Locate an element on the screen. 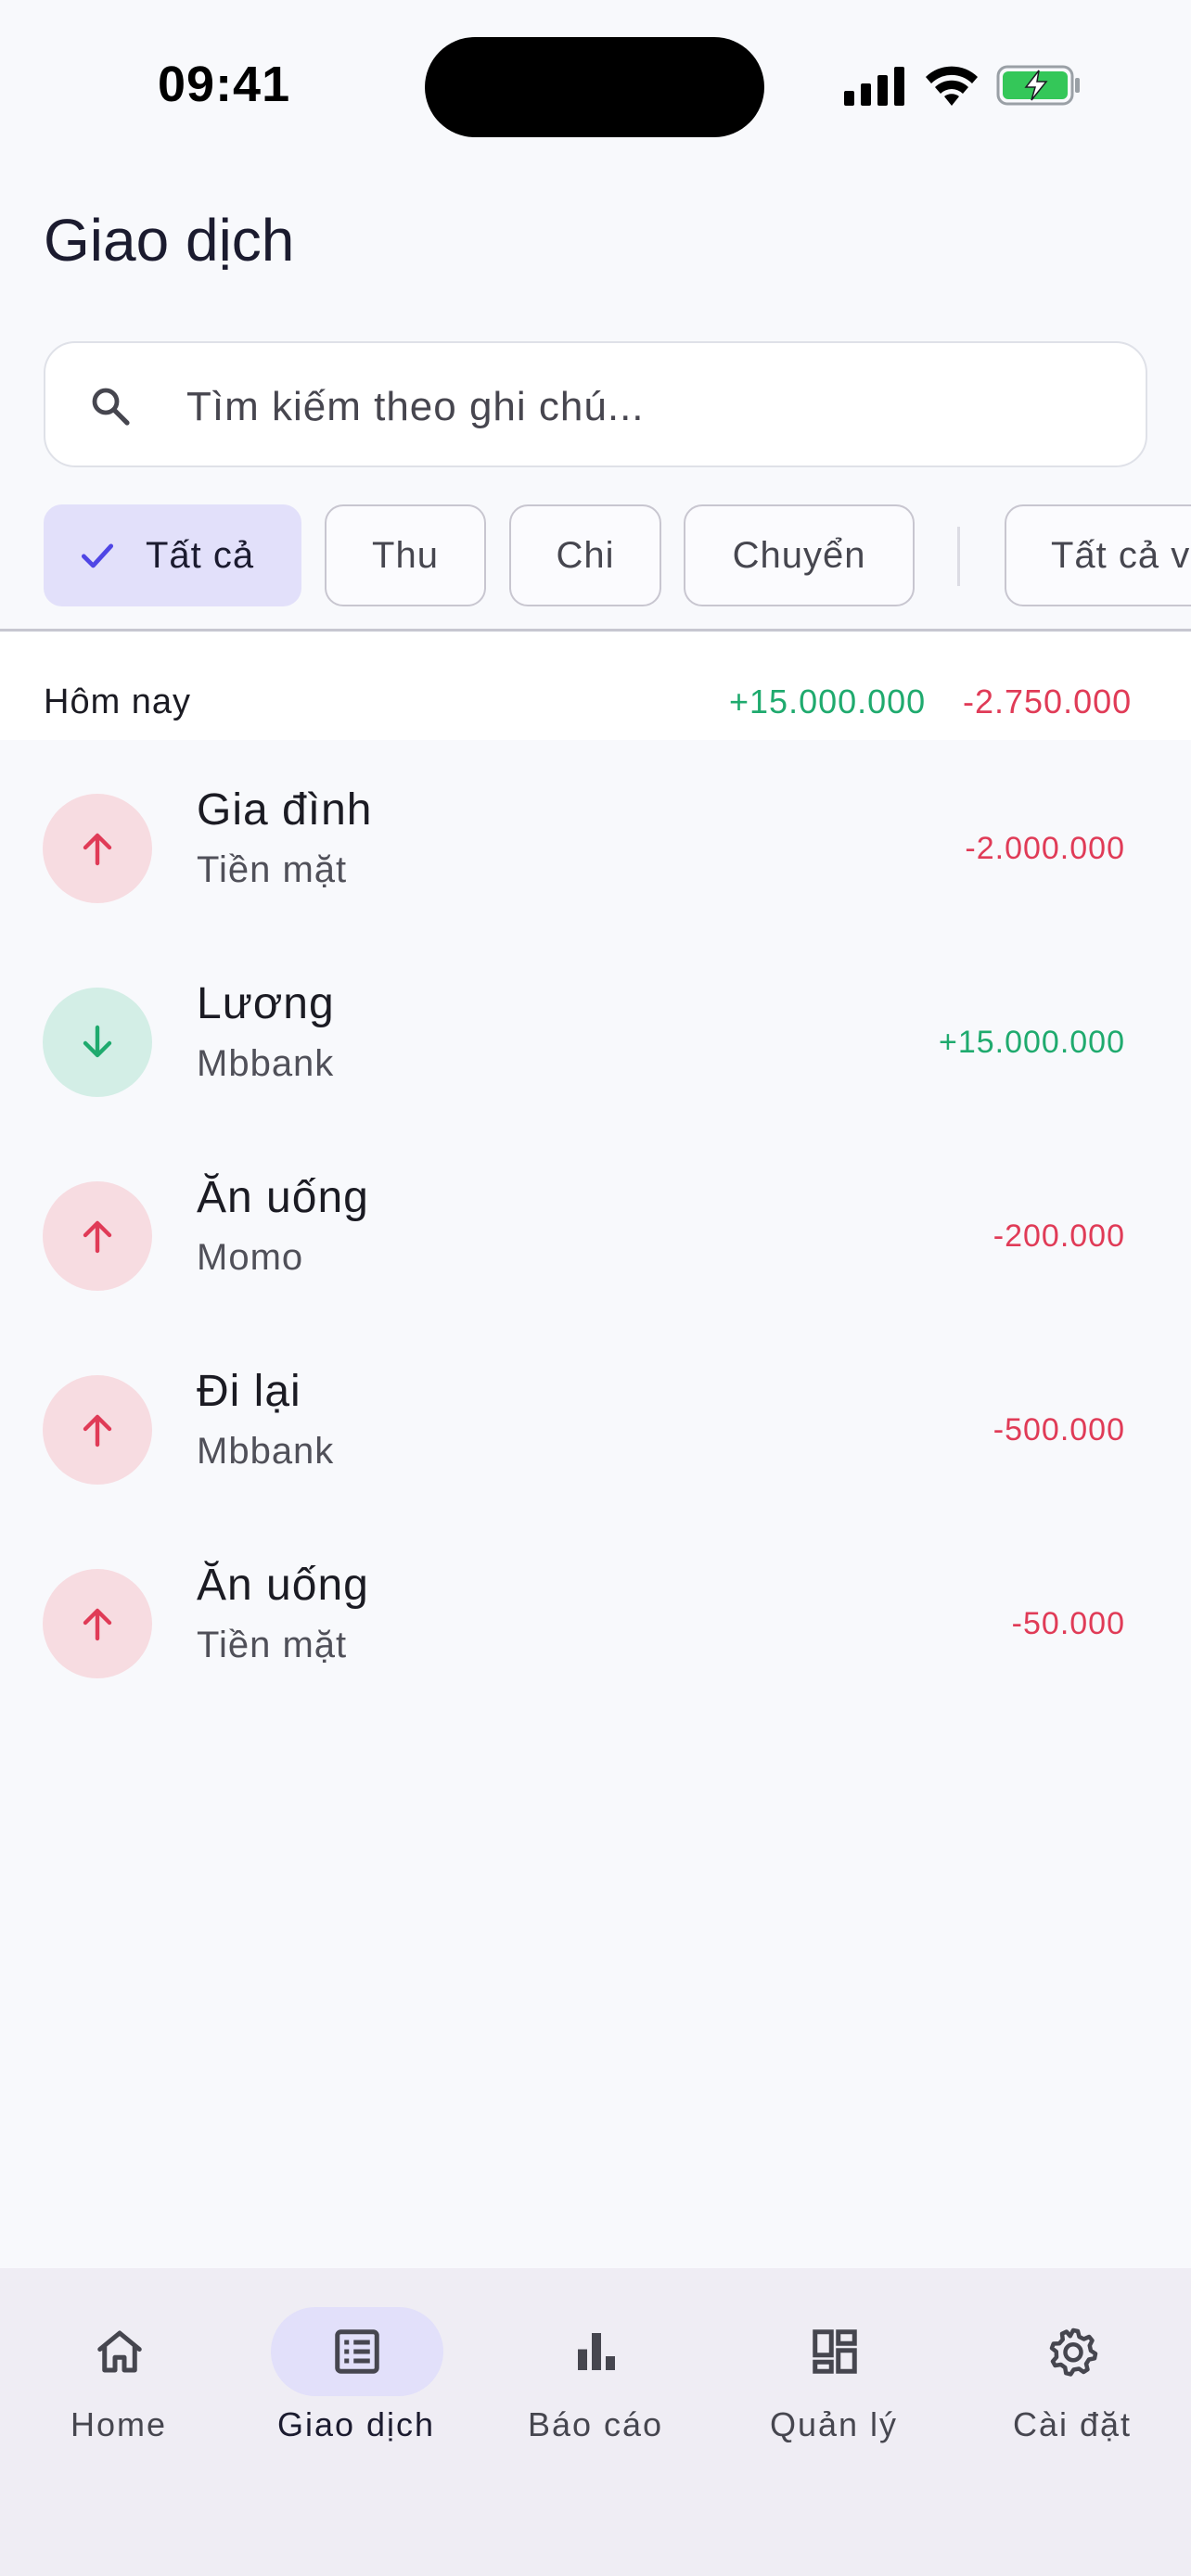 This screenshot has width=1191, height=2576. chip-divider is located at coordinates (958, 556).